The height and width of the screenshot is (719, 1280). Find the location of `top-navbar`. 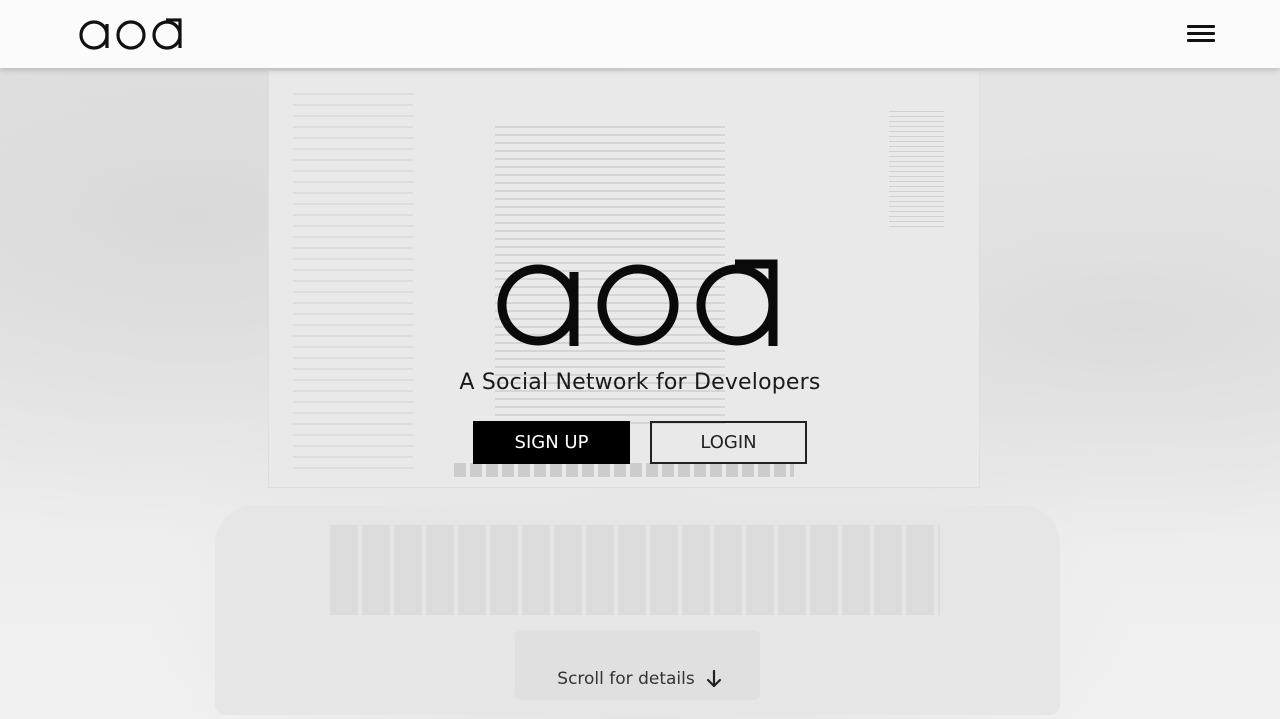

top-navbar is located at coordinates (640, 34).